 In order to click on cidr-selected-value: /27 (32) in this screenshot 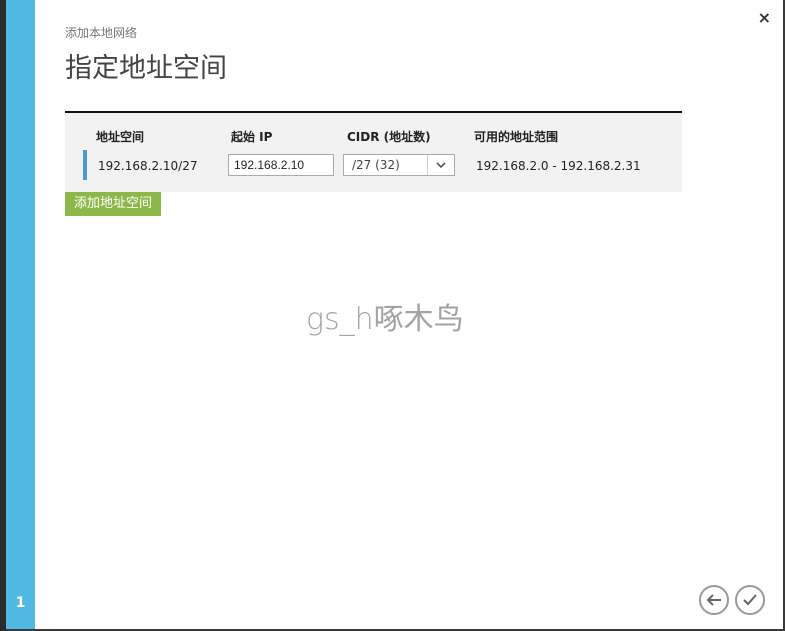, I will do `click(376, 165)`.